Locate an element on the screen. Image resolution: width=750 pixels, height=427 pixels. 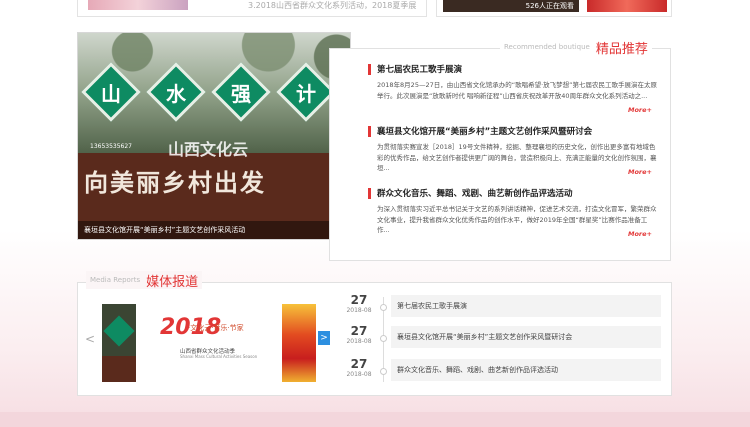
carousel-prev-icon: < is located at coordinates (90, 339).